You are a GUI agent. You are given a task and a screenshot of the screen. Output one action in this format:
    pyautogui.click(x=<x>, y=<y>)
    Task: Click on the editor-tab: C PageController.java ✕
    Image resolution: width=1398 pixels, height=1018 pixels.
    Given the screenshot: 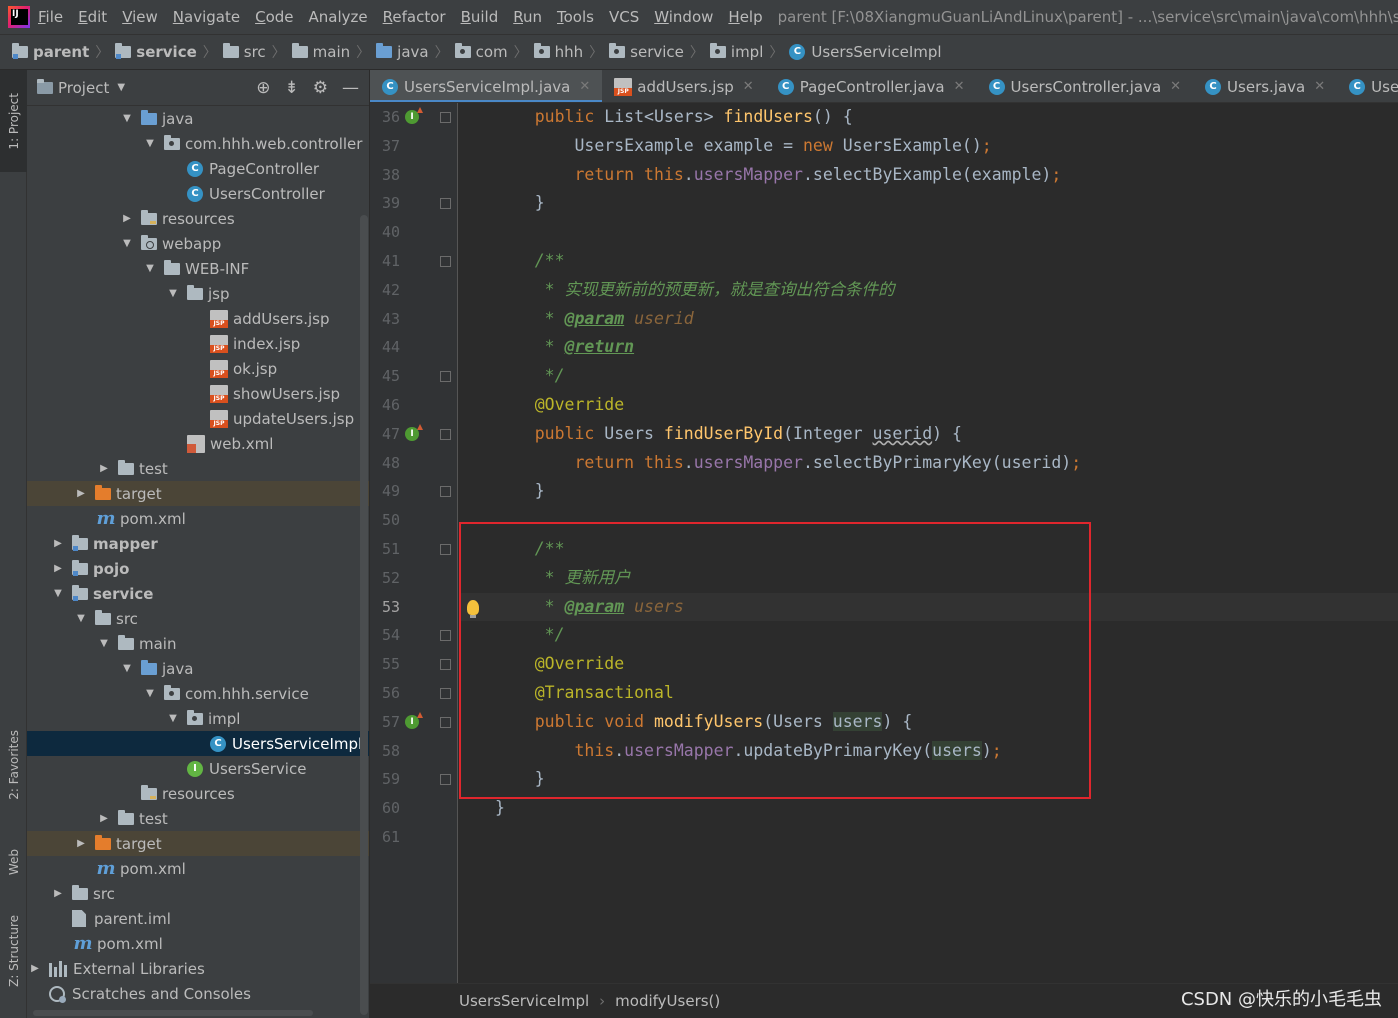 What is the action you would take?
    pyautogui.click(x=871, y=86)
    